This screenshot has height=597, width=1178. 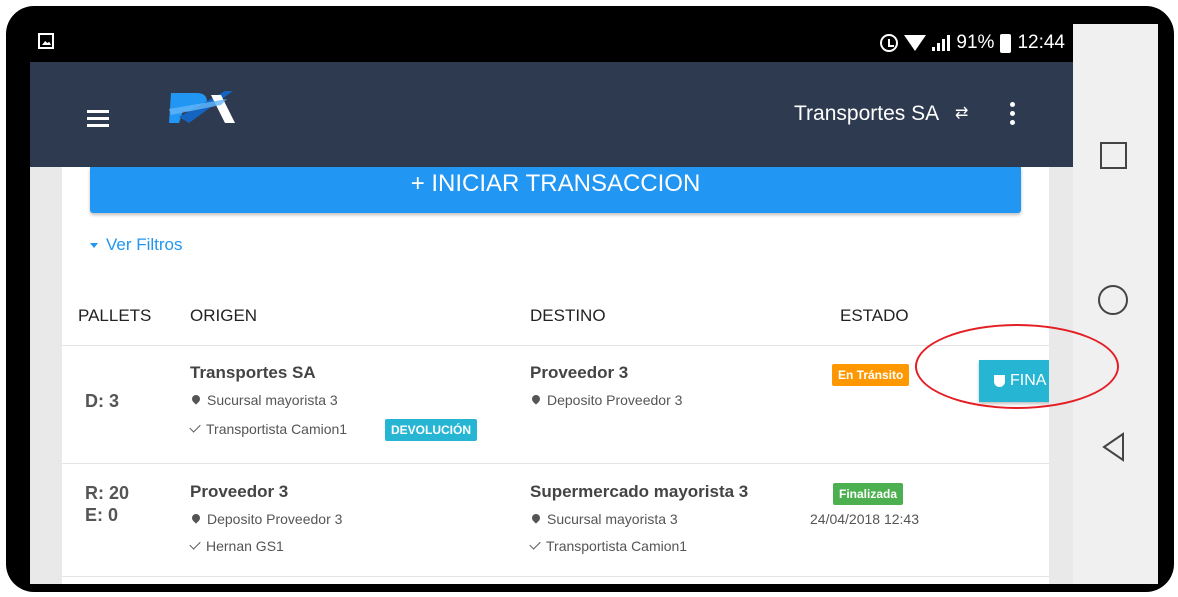 What do you see at coordinates (144, 244) in the screenshot?
I see `filters-label: Ver Filtros` at bounding box center [144, 244].